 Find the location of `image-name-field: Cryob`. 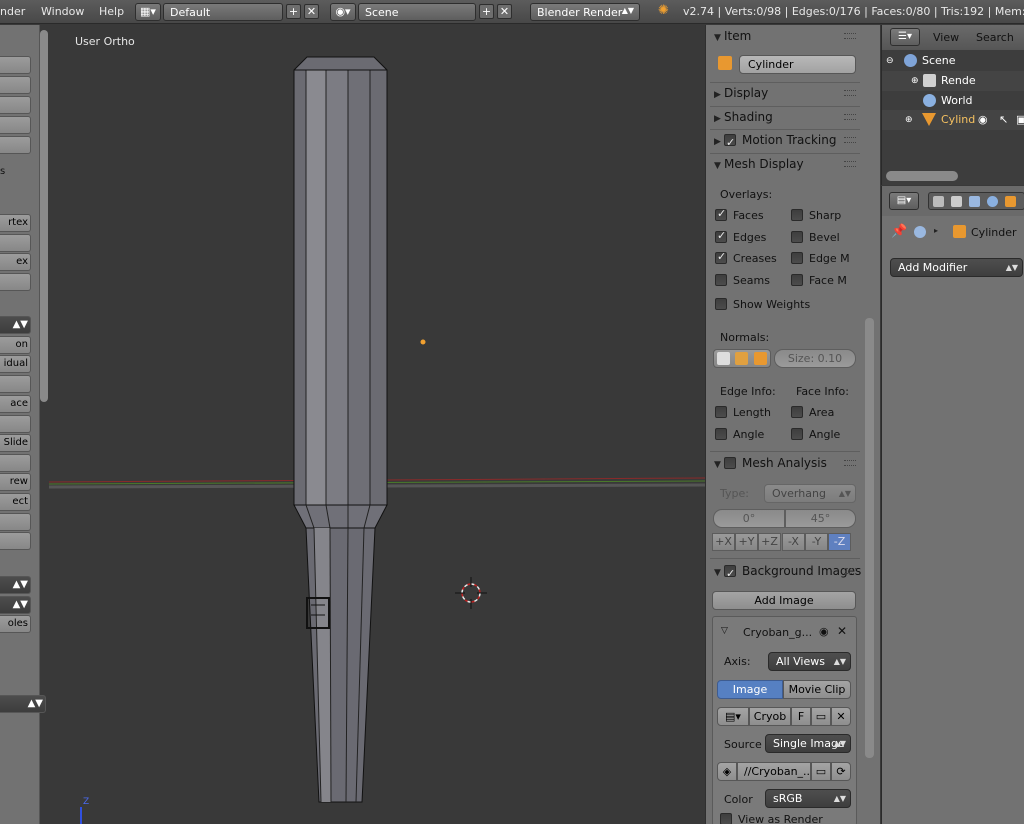

image-name-field: Cryob is located at coordinates (770, 716).